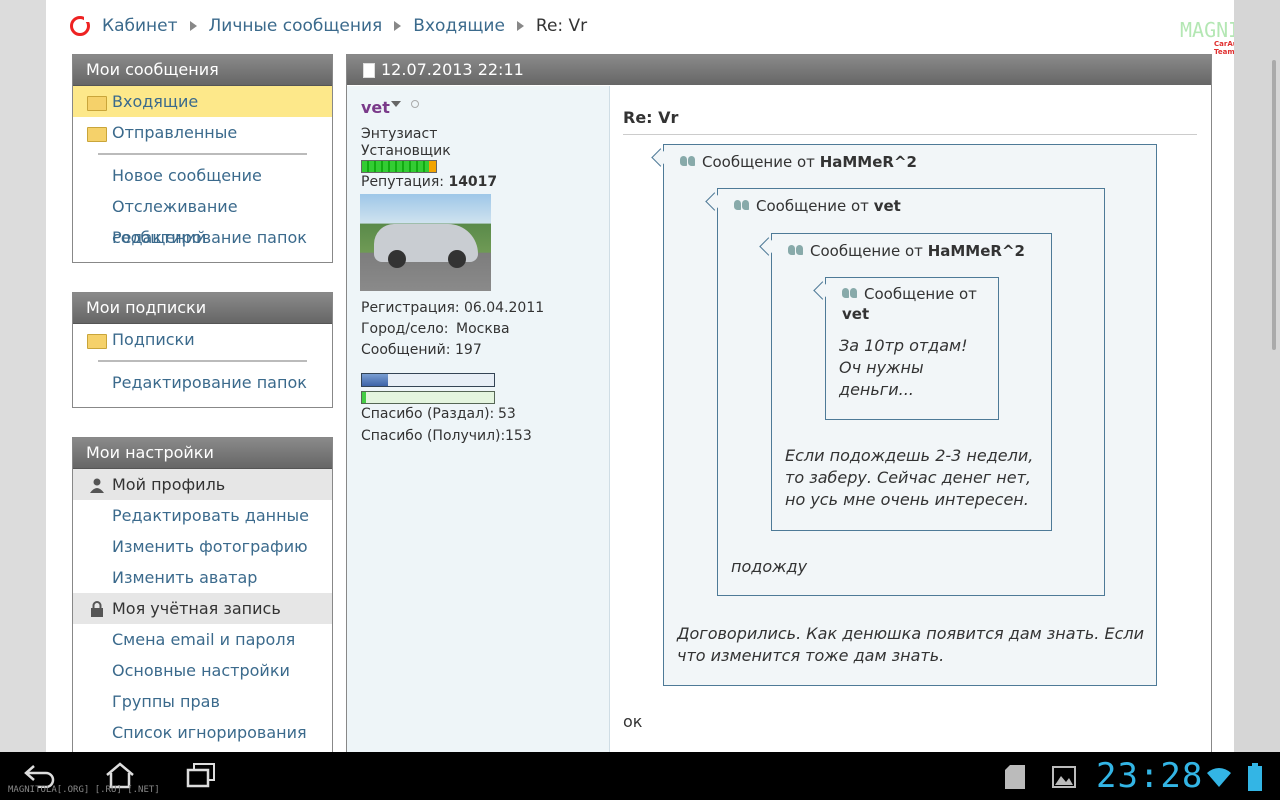  What do you see at coordinates (140, 26) in the screenshot?
I see `breadcrumb-link-cabinet: Кабинет` at bounding box center [140, 26].